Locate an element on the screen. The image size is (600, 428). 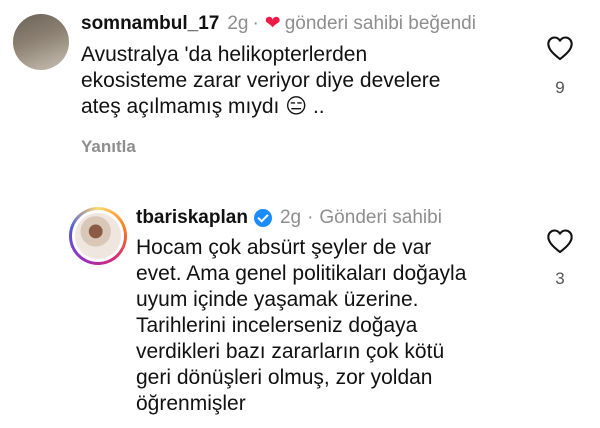
comment-line: Avustralya 'da helikopterlerden is located at coordinates (224, 54).